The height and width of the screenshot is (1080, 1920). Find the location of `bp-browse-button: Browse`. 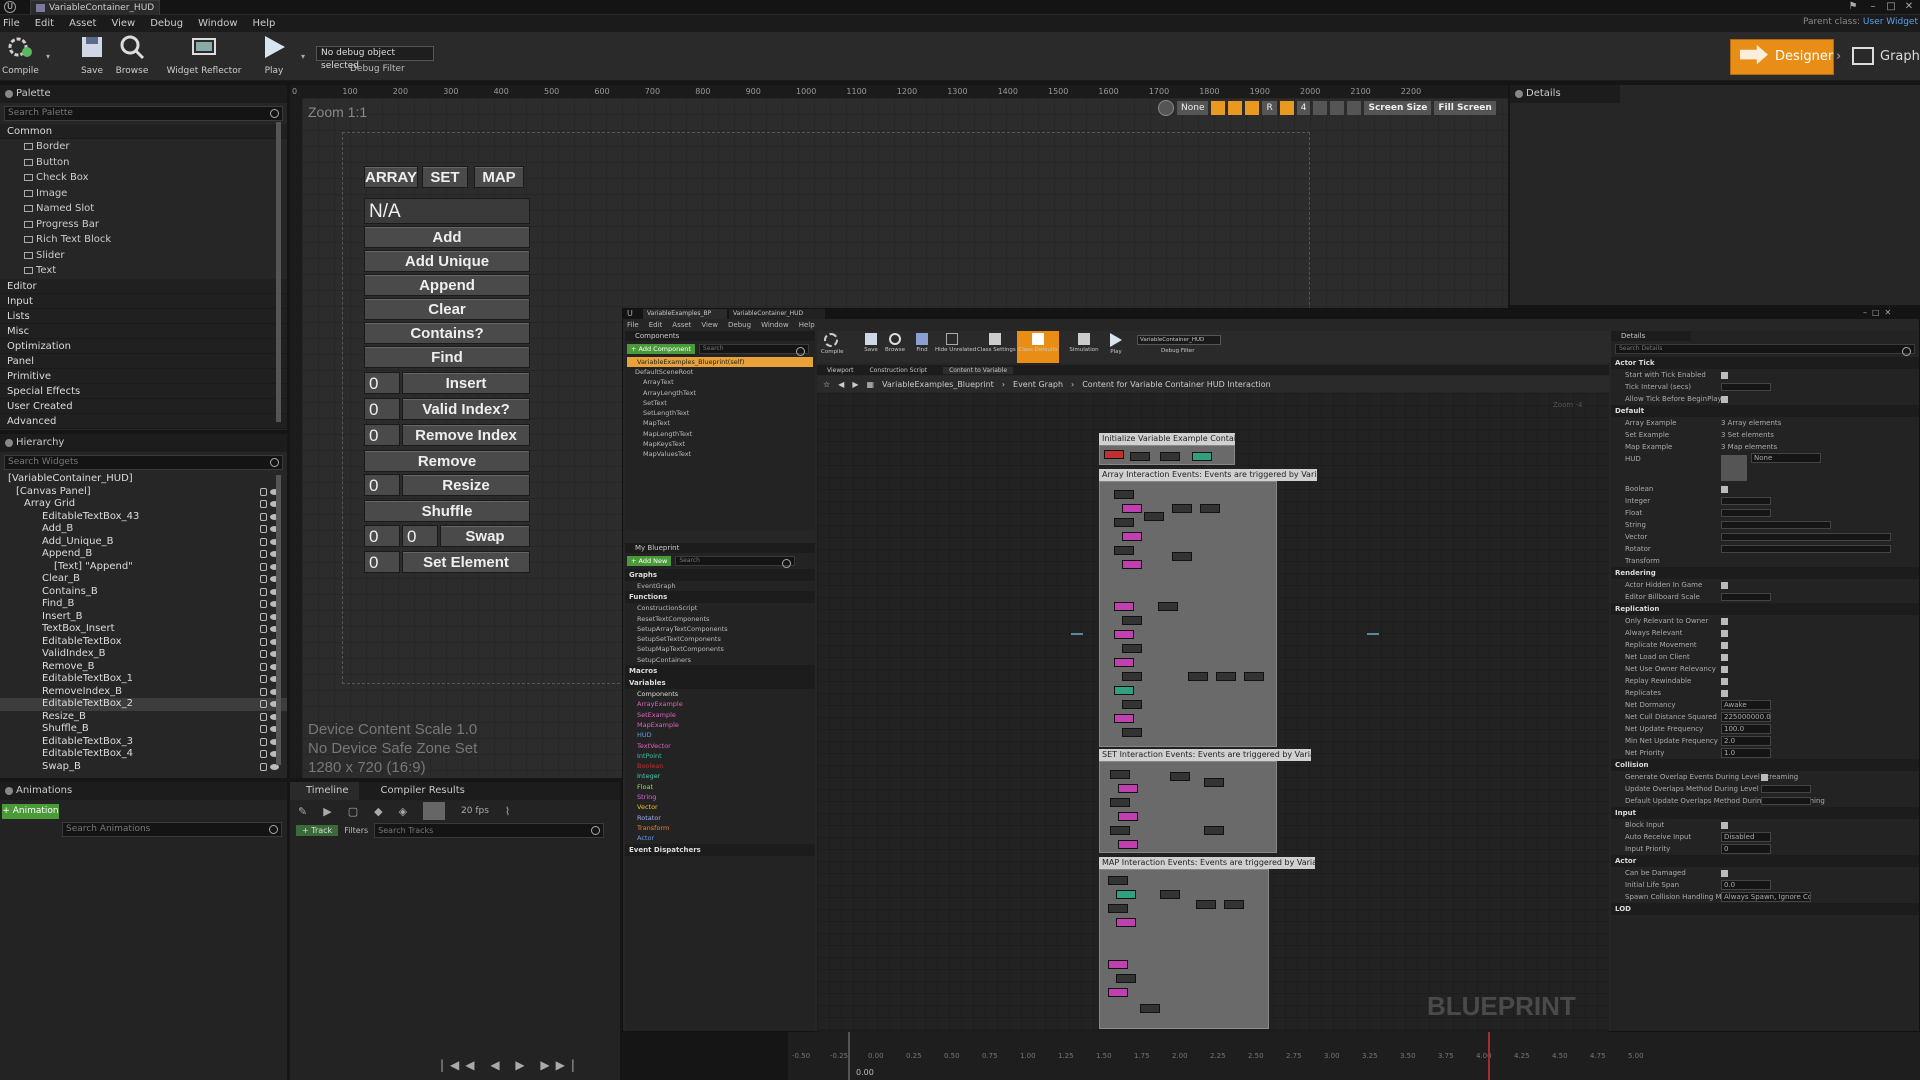

bp-browse-button: Browse is located at coordinates (895, 343).